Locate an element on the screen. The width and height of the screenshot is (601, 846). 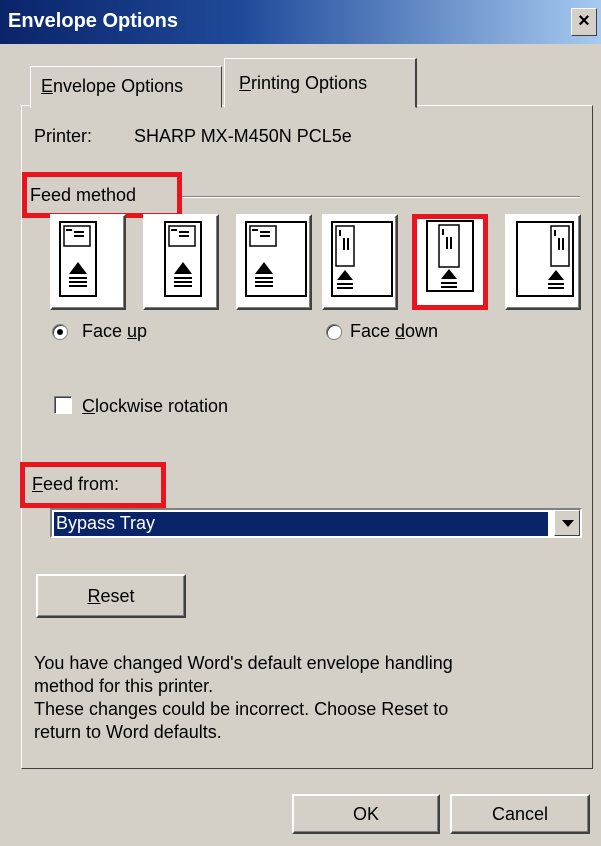
printer-name: SHARP MX-M450N PCL5e is located at coordinates (243, 136).